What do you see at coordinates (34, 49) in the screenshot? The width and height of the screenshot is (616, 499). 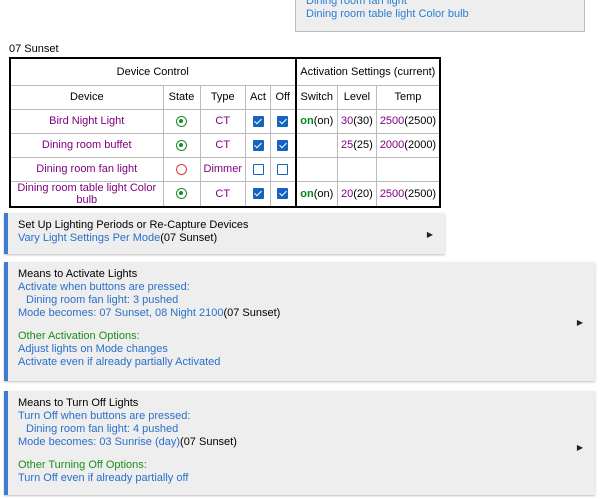 I see `mode-title: 07 Sunset` at bounding box center [34, 49].